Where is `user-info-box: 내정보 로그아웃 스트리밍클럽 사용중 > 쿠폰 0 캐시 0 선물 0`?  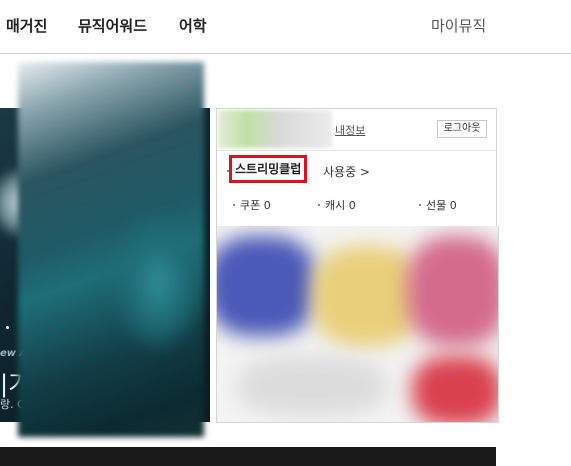
user-info-box: 내정보 로그아웃 스트리밍클럽 사용중 > 쿠폰 0 캐시 0 선물 0 is located at coordinates (356, 168).